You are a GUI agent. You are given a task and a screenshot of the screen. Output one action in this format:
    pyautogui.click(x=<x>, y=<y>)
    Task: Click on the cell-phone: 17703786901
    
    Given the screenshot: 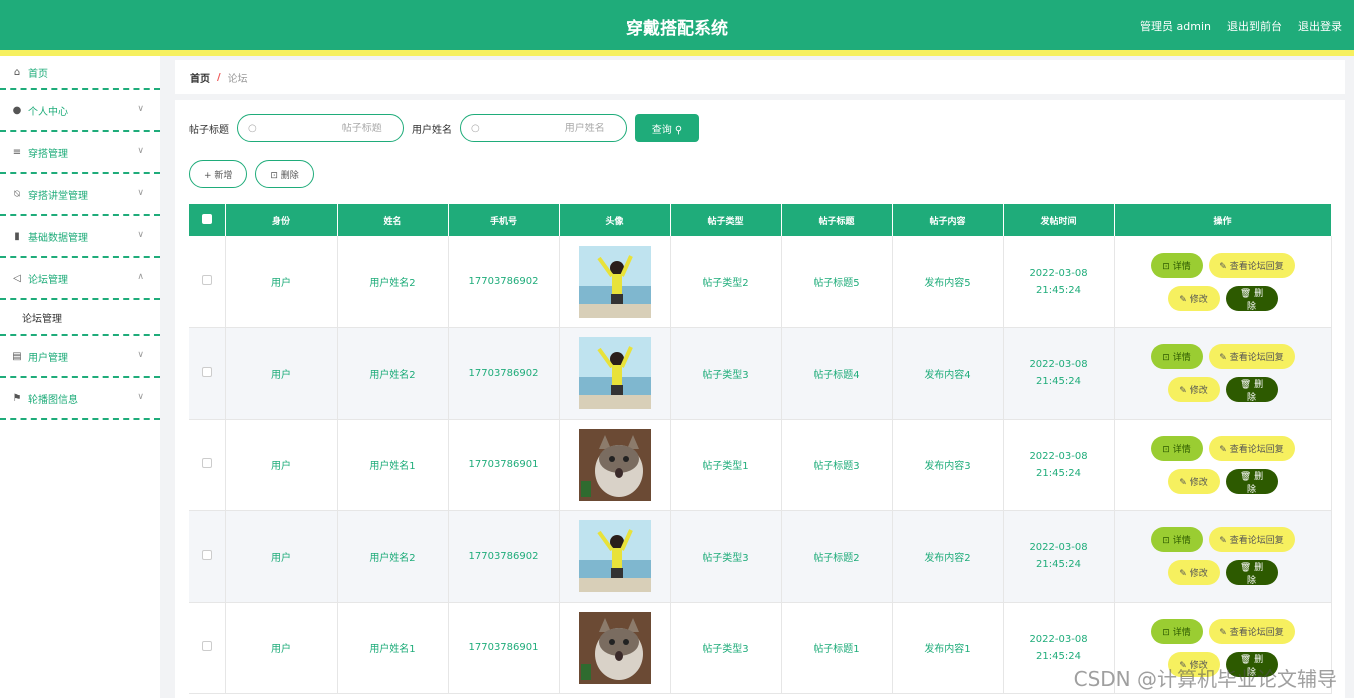 What is the action you would take?
    pyautogui.click(x=504, y=465)
    